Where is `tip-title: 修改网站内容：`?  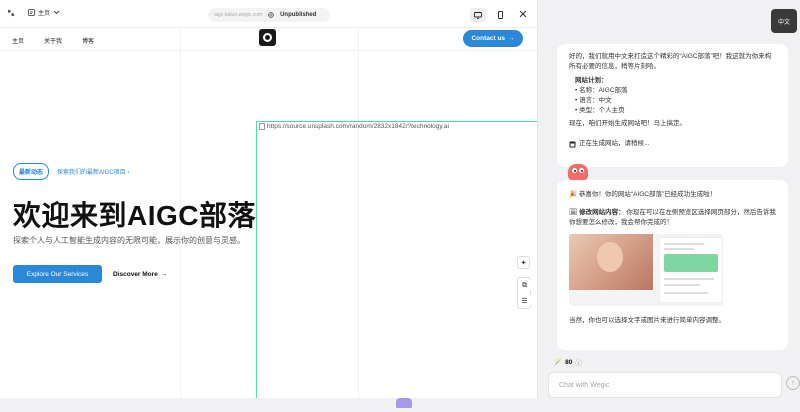
tip-title: 修改网站内容： is located at coordinates (602, 212).